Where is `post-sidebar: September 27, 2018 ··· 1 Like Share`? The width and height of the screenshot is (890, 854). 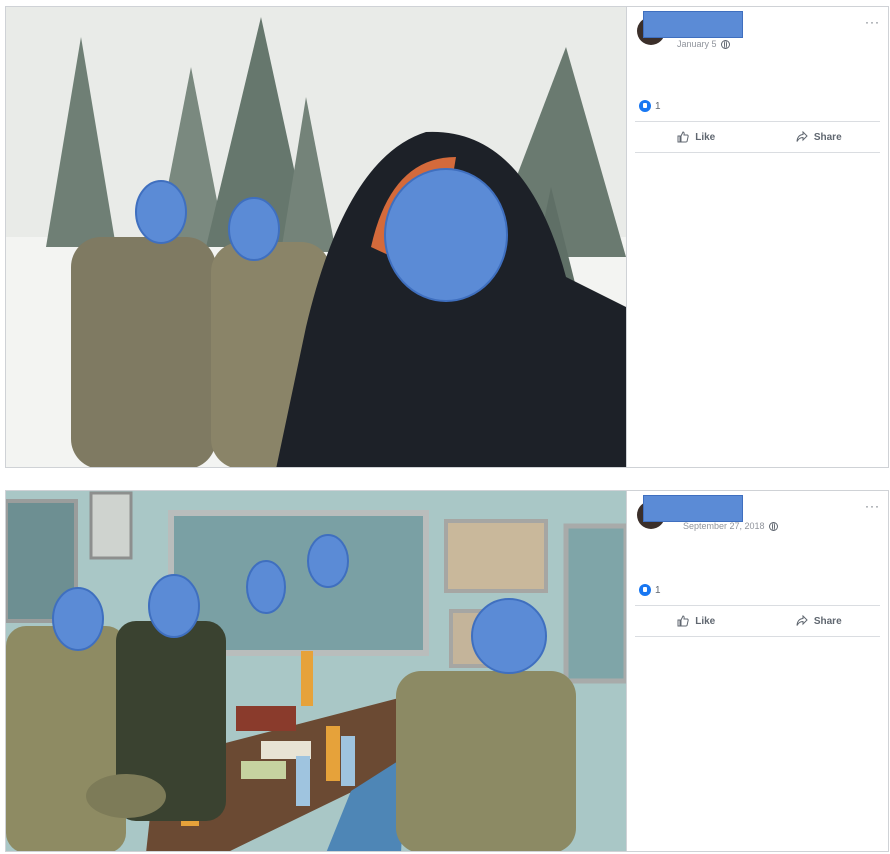
post-sidebar: September 27, 2018 ··· 1 Like Share is located at coordinates (757, 671).